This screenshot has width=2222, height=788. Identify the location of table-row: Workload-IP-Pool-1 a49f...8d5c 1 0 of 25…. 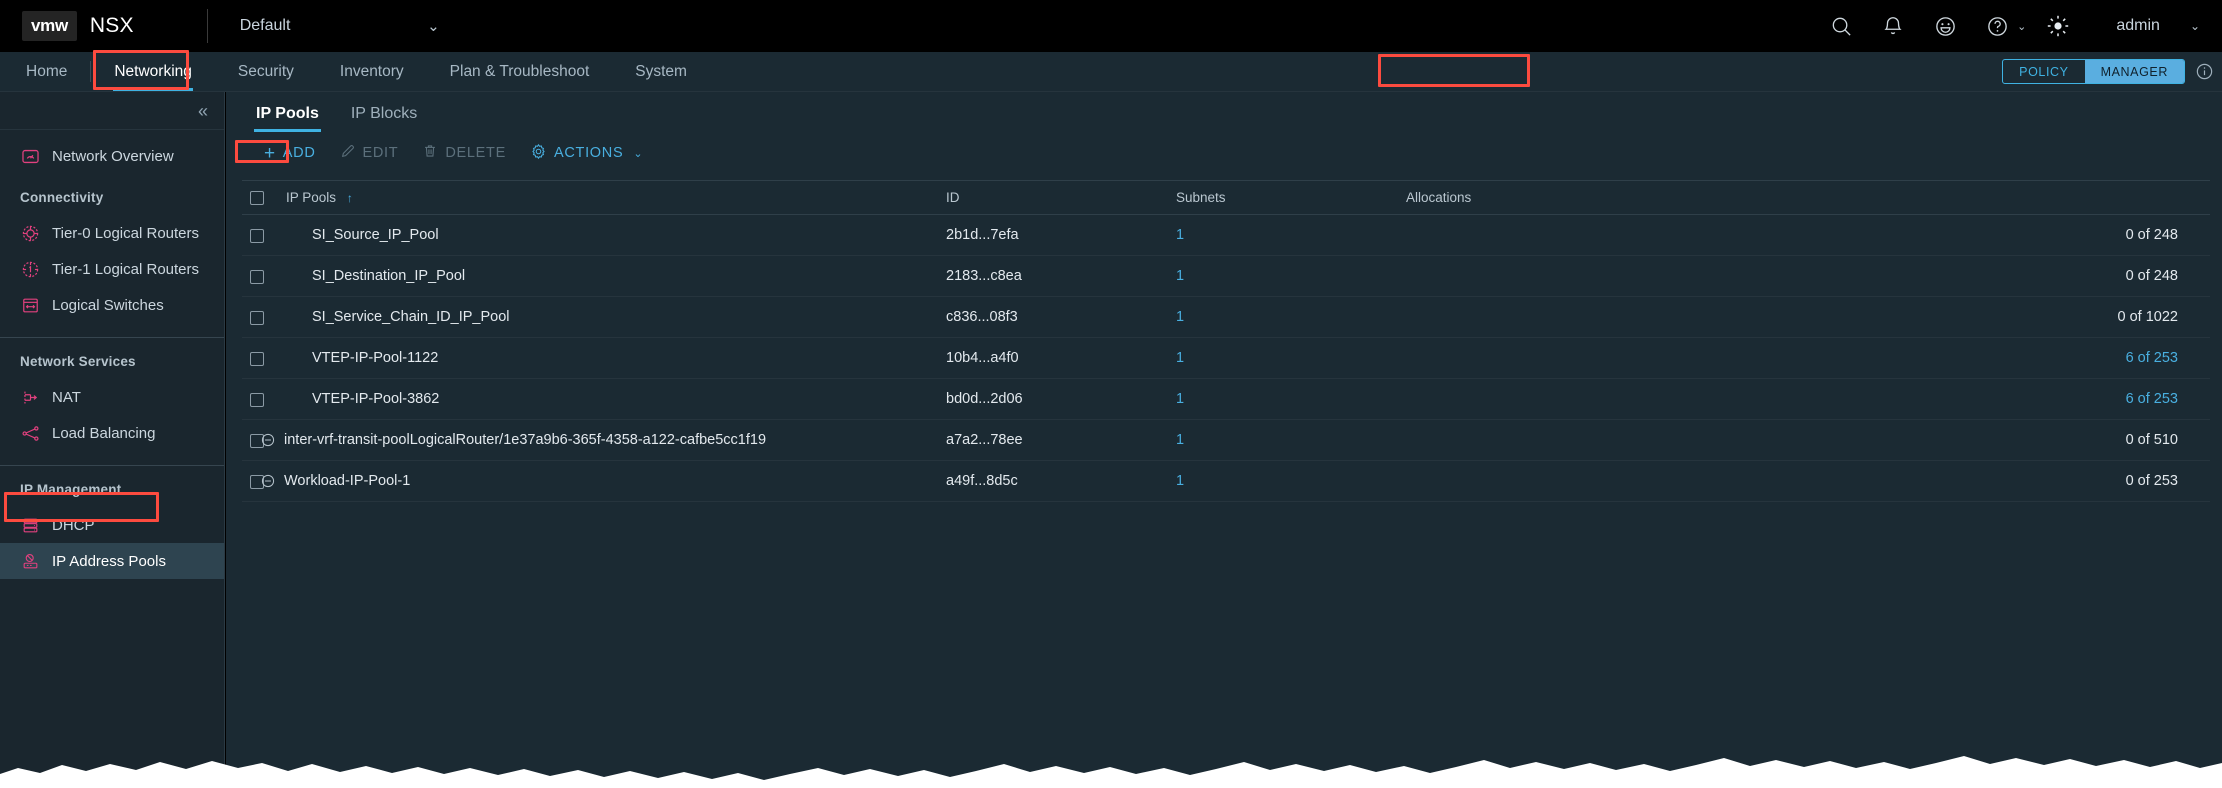
(1226, 481).